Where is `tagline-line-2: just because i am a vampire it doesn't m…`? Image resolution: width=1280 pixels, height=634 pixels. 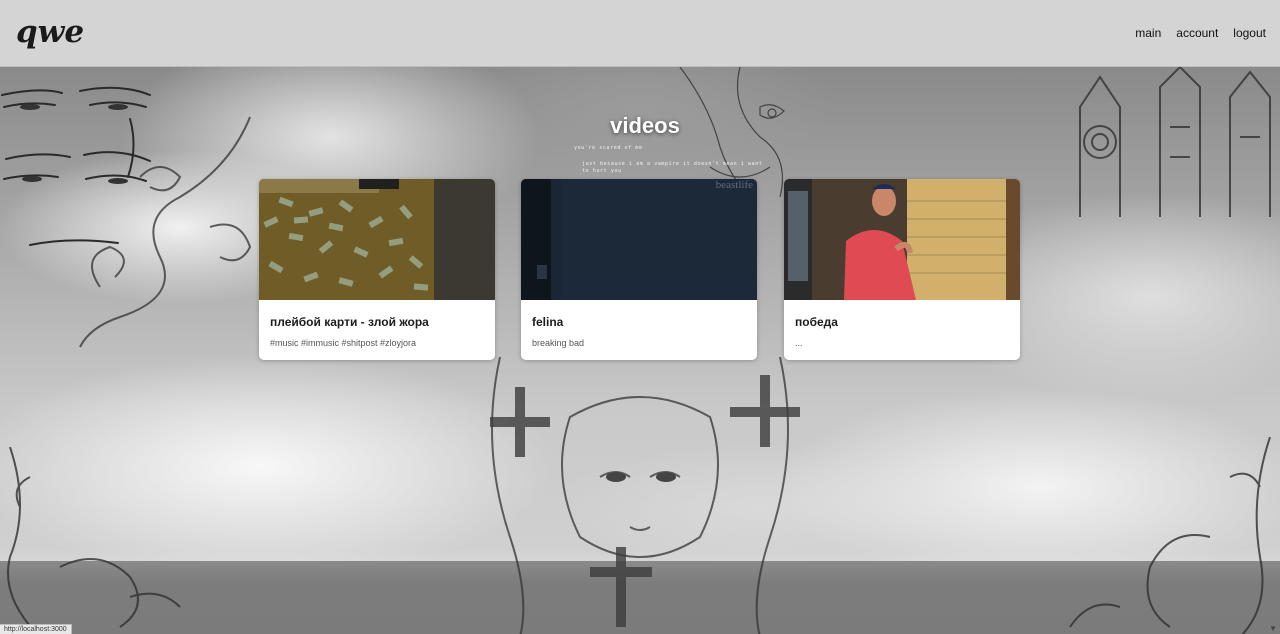 tagline-line-2: just because i am a vampire it doesn't m… is located at coordinates (672, 164).